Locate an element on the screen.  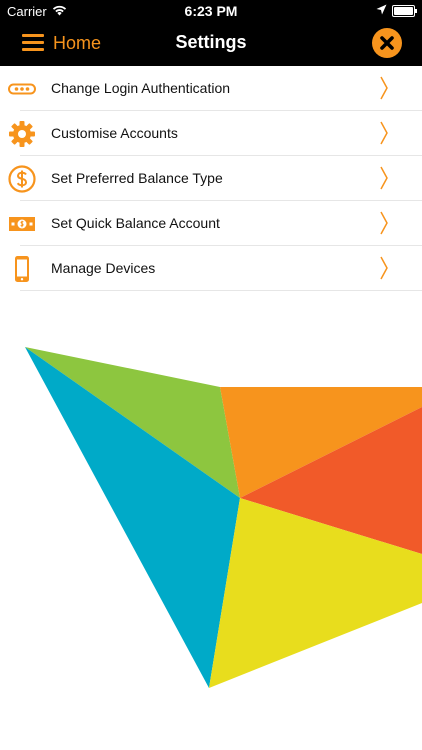
location-arrow-icon is located at coordinates (381, 9).